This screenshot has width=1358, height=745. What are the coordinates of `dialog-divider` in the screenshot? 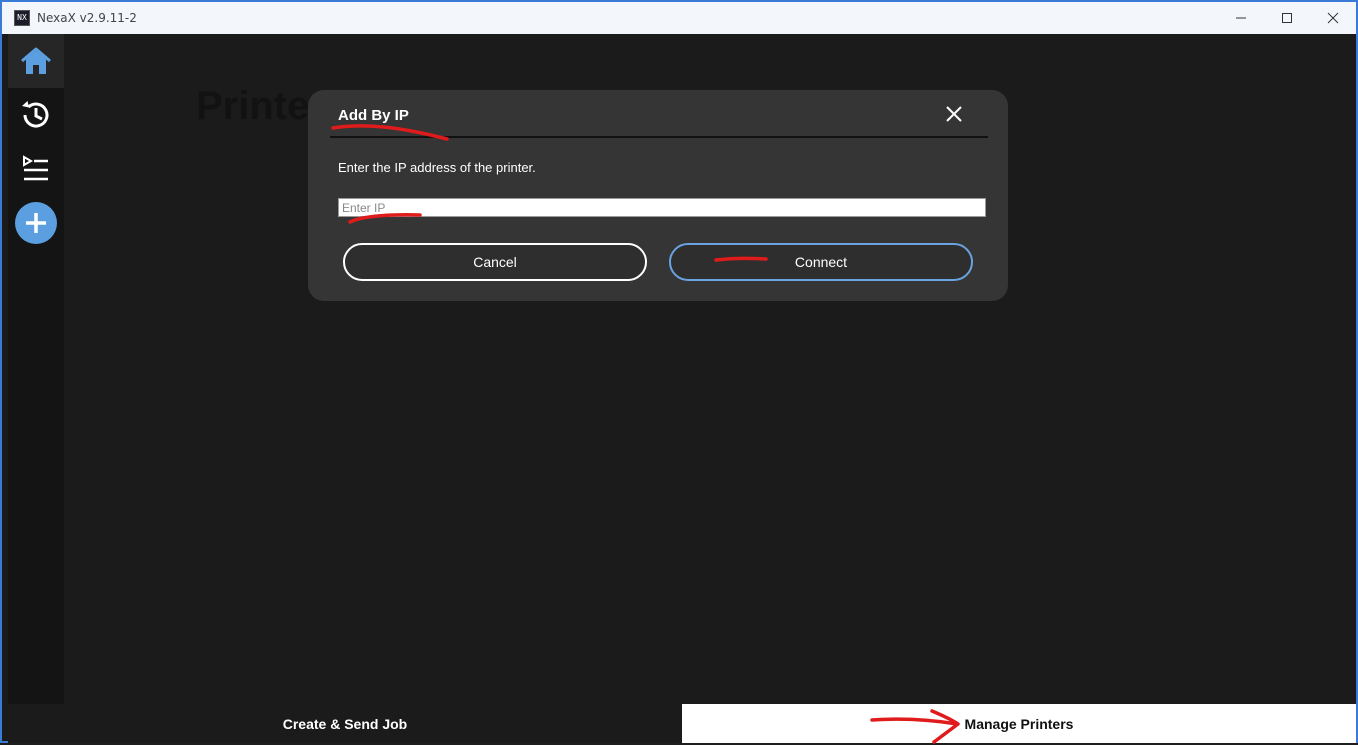 It's located at (659, 137).